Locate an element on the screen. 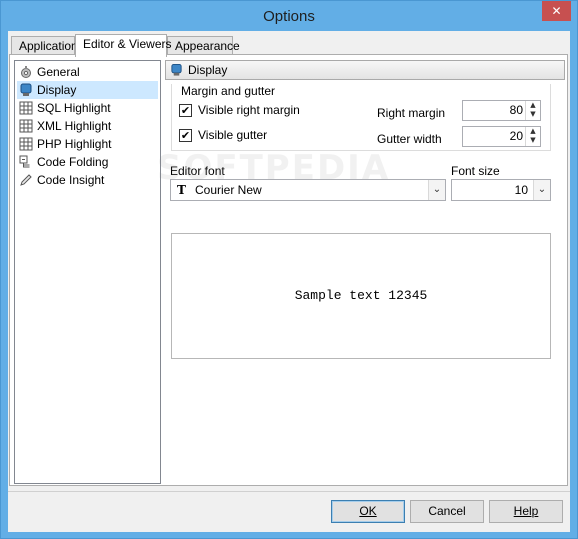 This screenshot has height=539, width=578. category-item-xml-highlight: XML Highlight is located at coordinates (87, 126).